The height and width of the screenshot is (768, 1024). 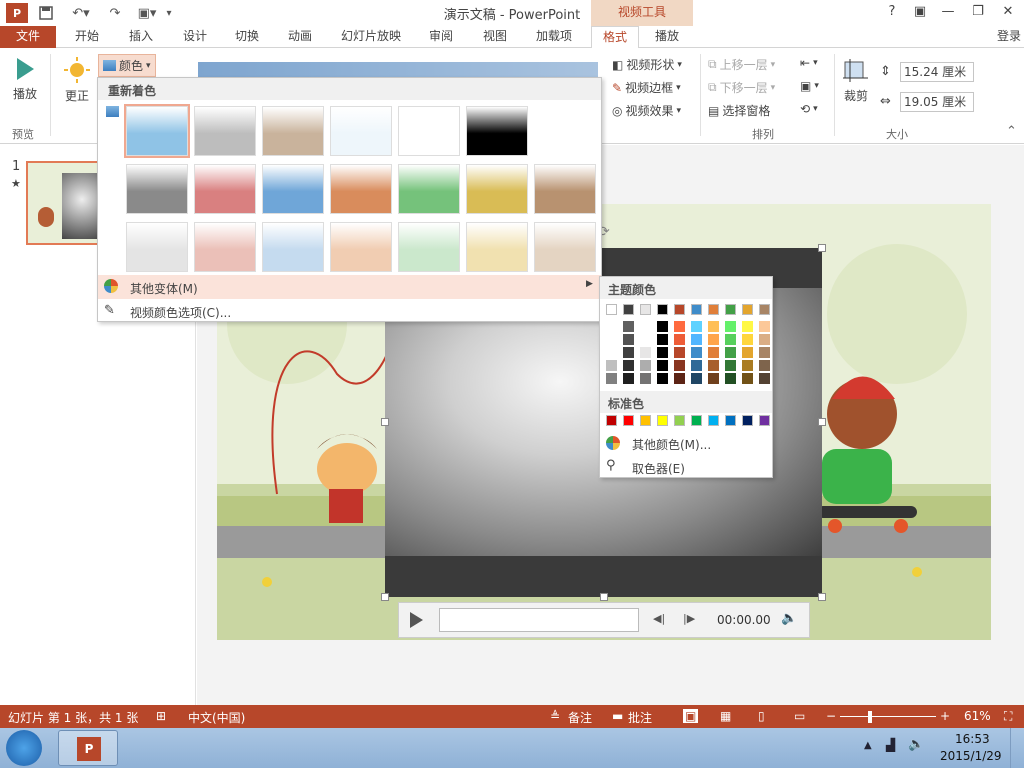 What do you see at coordinates (617, 716) in the screenshot?
I see `comments-icon: ▬` at bounding box center [617, 716].